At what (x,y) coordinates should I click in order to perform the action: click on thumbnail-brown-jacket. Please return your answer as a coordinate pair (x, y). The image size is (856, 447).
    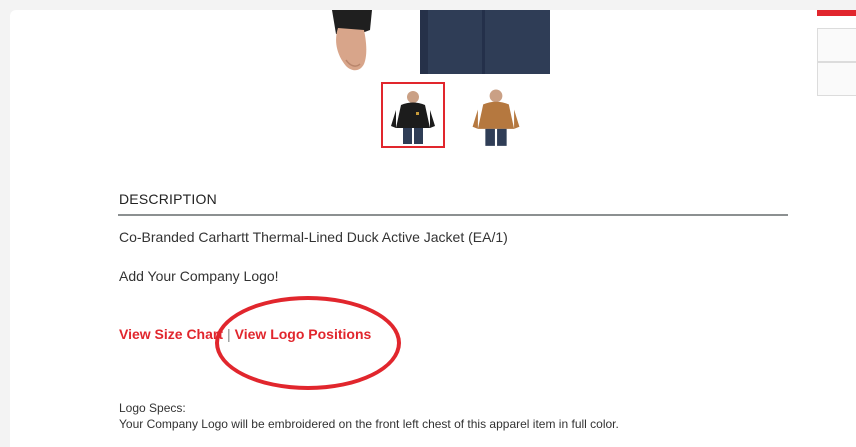
    Looking at the image, I should click on (496, 115).